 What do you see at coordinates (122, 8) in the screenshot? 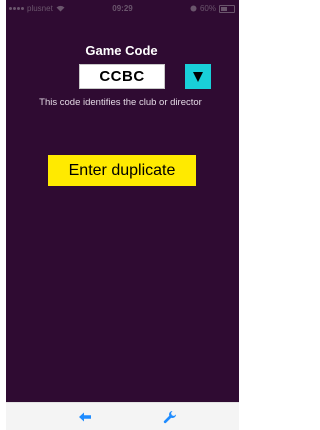
I see `status-bar: plusnet 09:29 60%` at bounding box center [122, 8].